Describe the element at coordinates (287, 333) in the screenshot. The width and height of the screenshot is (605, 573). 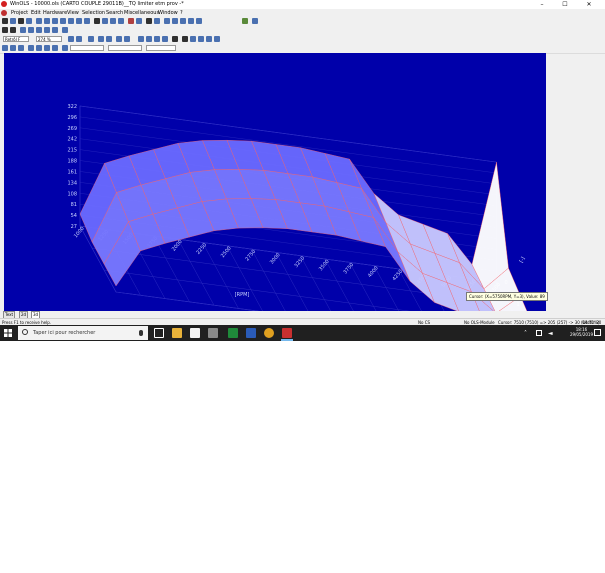
I see `winols-taskbar-icon` at that location.